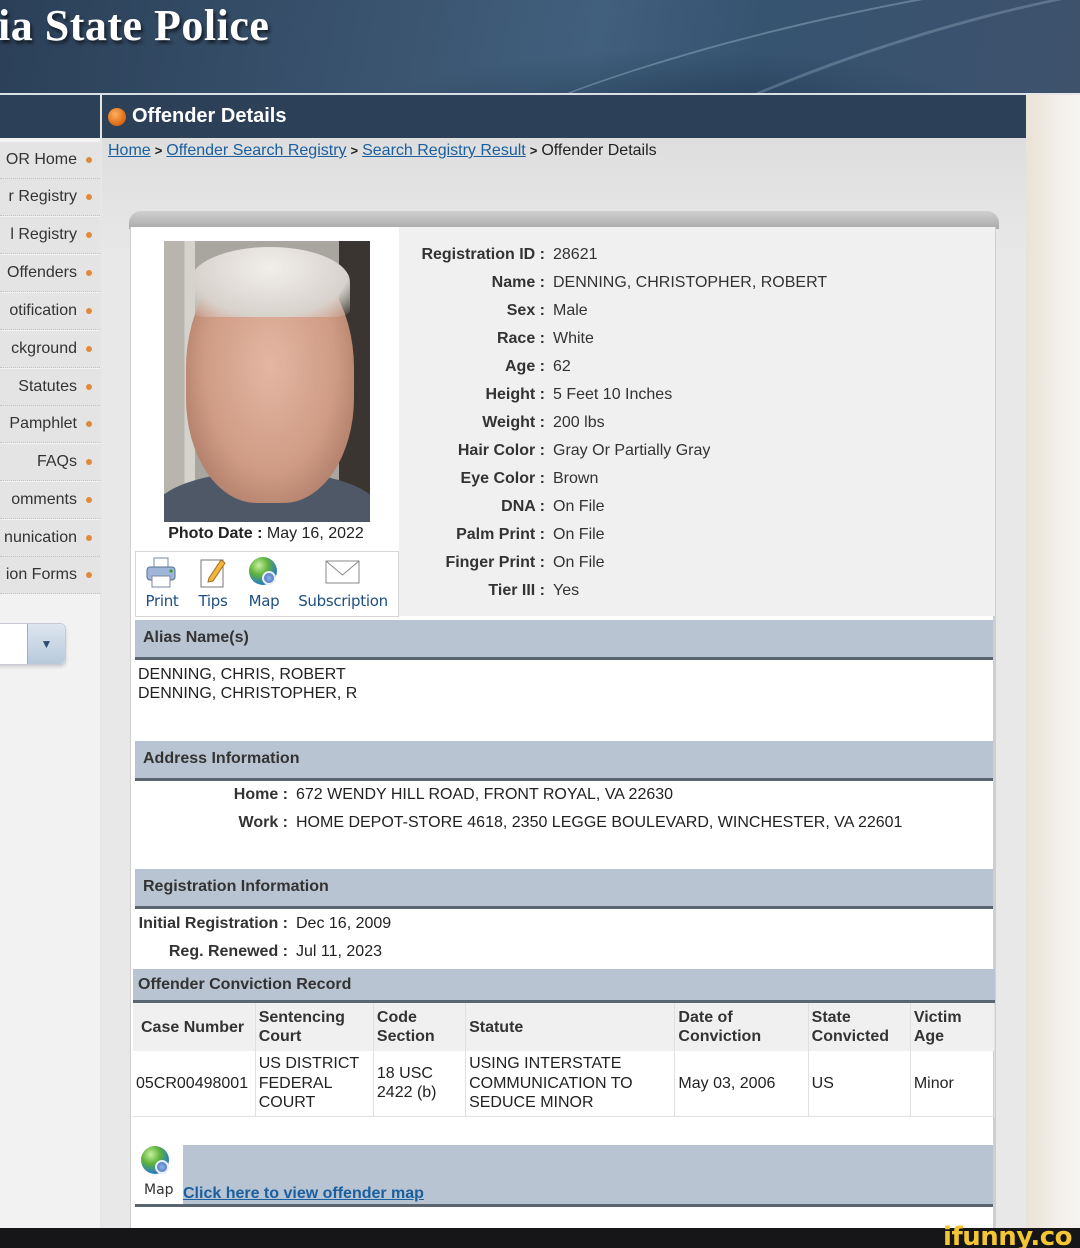 This screenshot has width=1080, height=1248. What do you see at coordinates (697, 540) in the screenshot?
I see `detail-row-palm-print: Palm Print : On File` at bounding box center [697, 540].